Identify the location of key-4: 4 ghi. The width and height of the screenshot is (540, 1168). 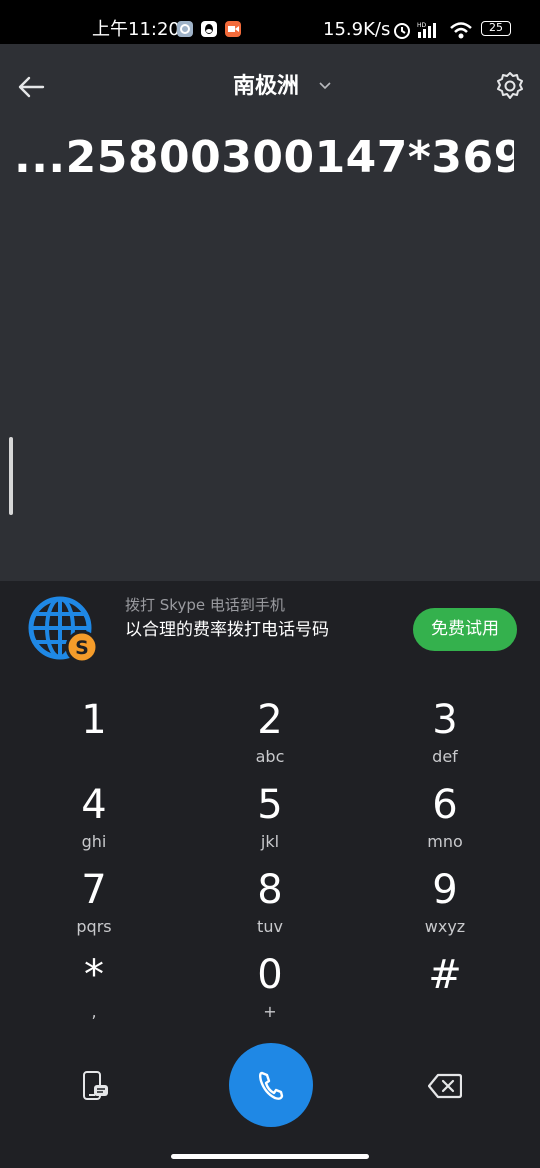
(94, 823).